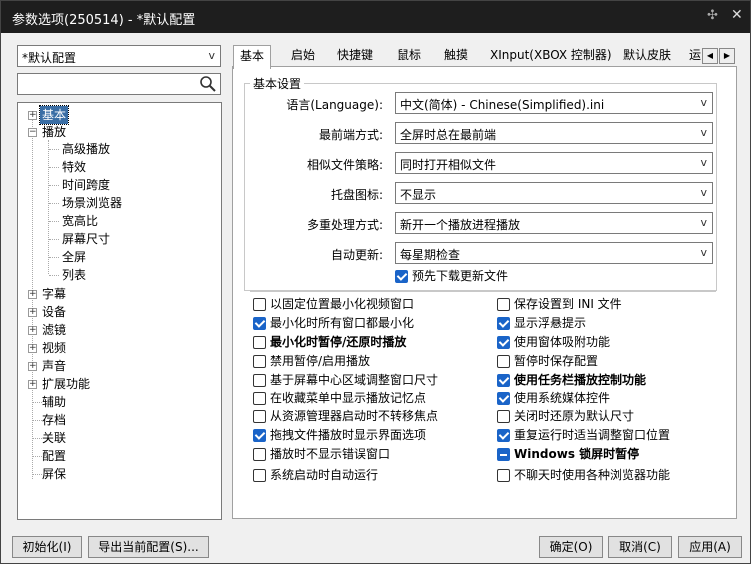  What do you see at coordinates (119, 56) in the screenshot?
I see `preset-dropdown: *默认配置 v` at bounding box center [119, 56].